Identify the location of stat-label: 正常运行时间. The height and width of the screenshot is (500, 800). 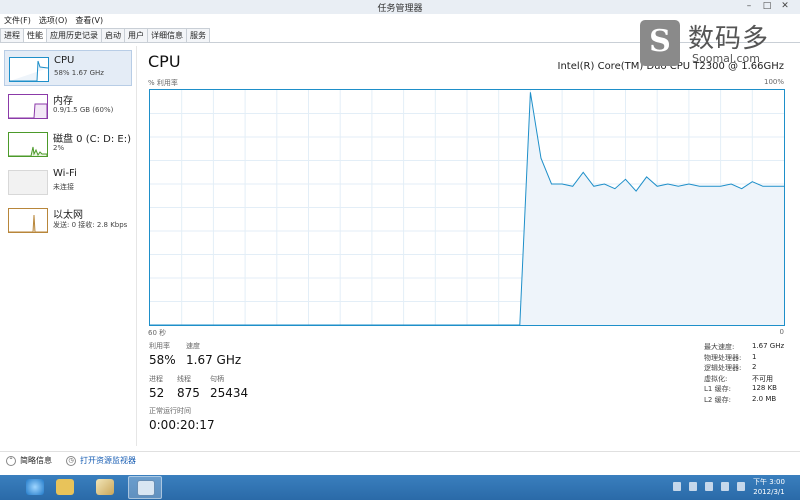
(170, 411).